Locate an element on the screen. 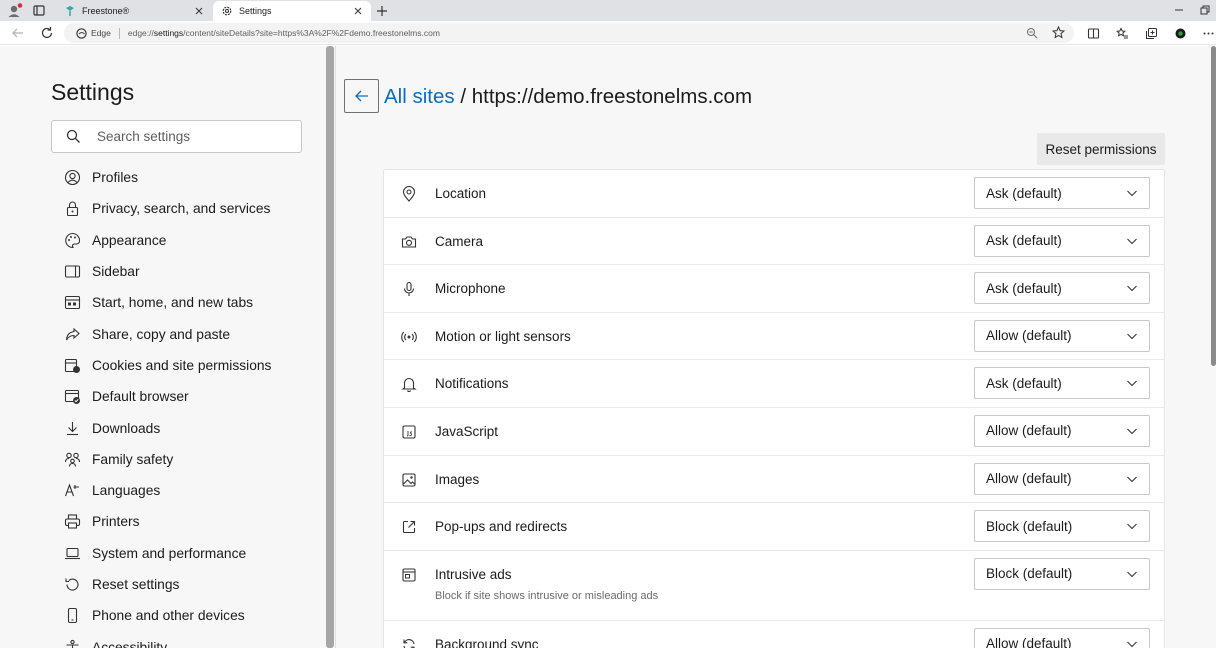 The width and height of the screenshot is (1216, 648). breadcrumb-all-sites: All sites is located at coordinates (419, 96).